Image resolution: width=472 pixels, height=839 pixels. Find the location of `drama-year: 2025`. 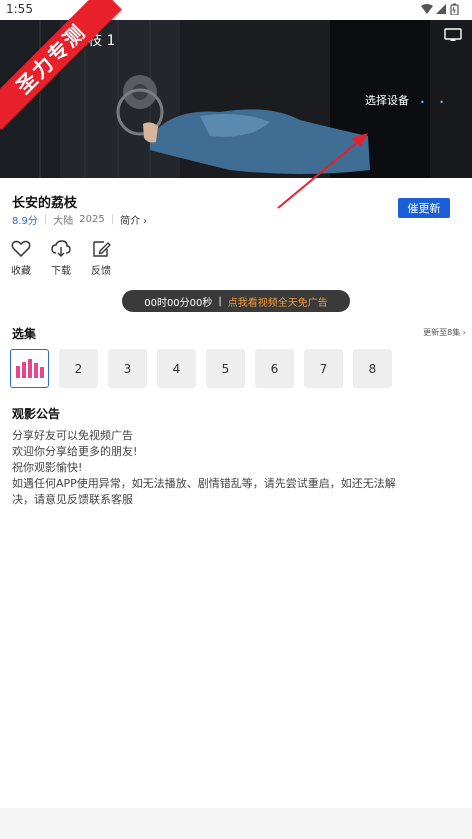

drama-year: 2025 is located at coordinates (92, 219).